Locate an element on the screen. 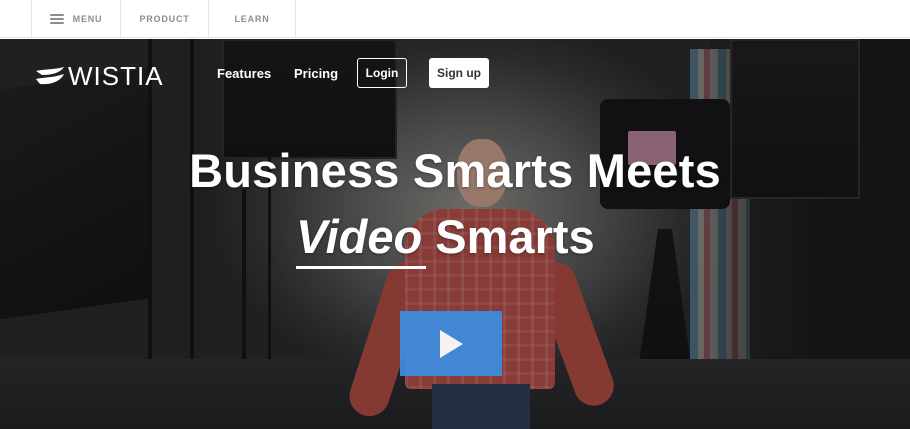 This screenshot has height=429, width=910. menu-button: MENU is located at coordinates (76, 18).